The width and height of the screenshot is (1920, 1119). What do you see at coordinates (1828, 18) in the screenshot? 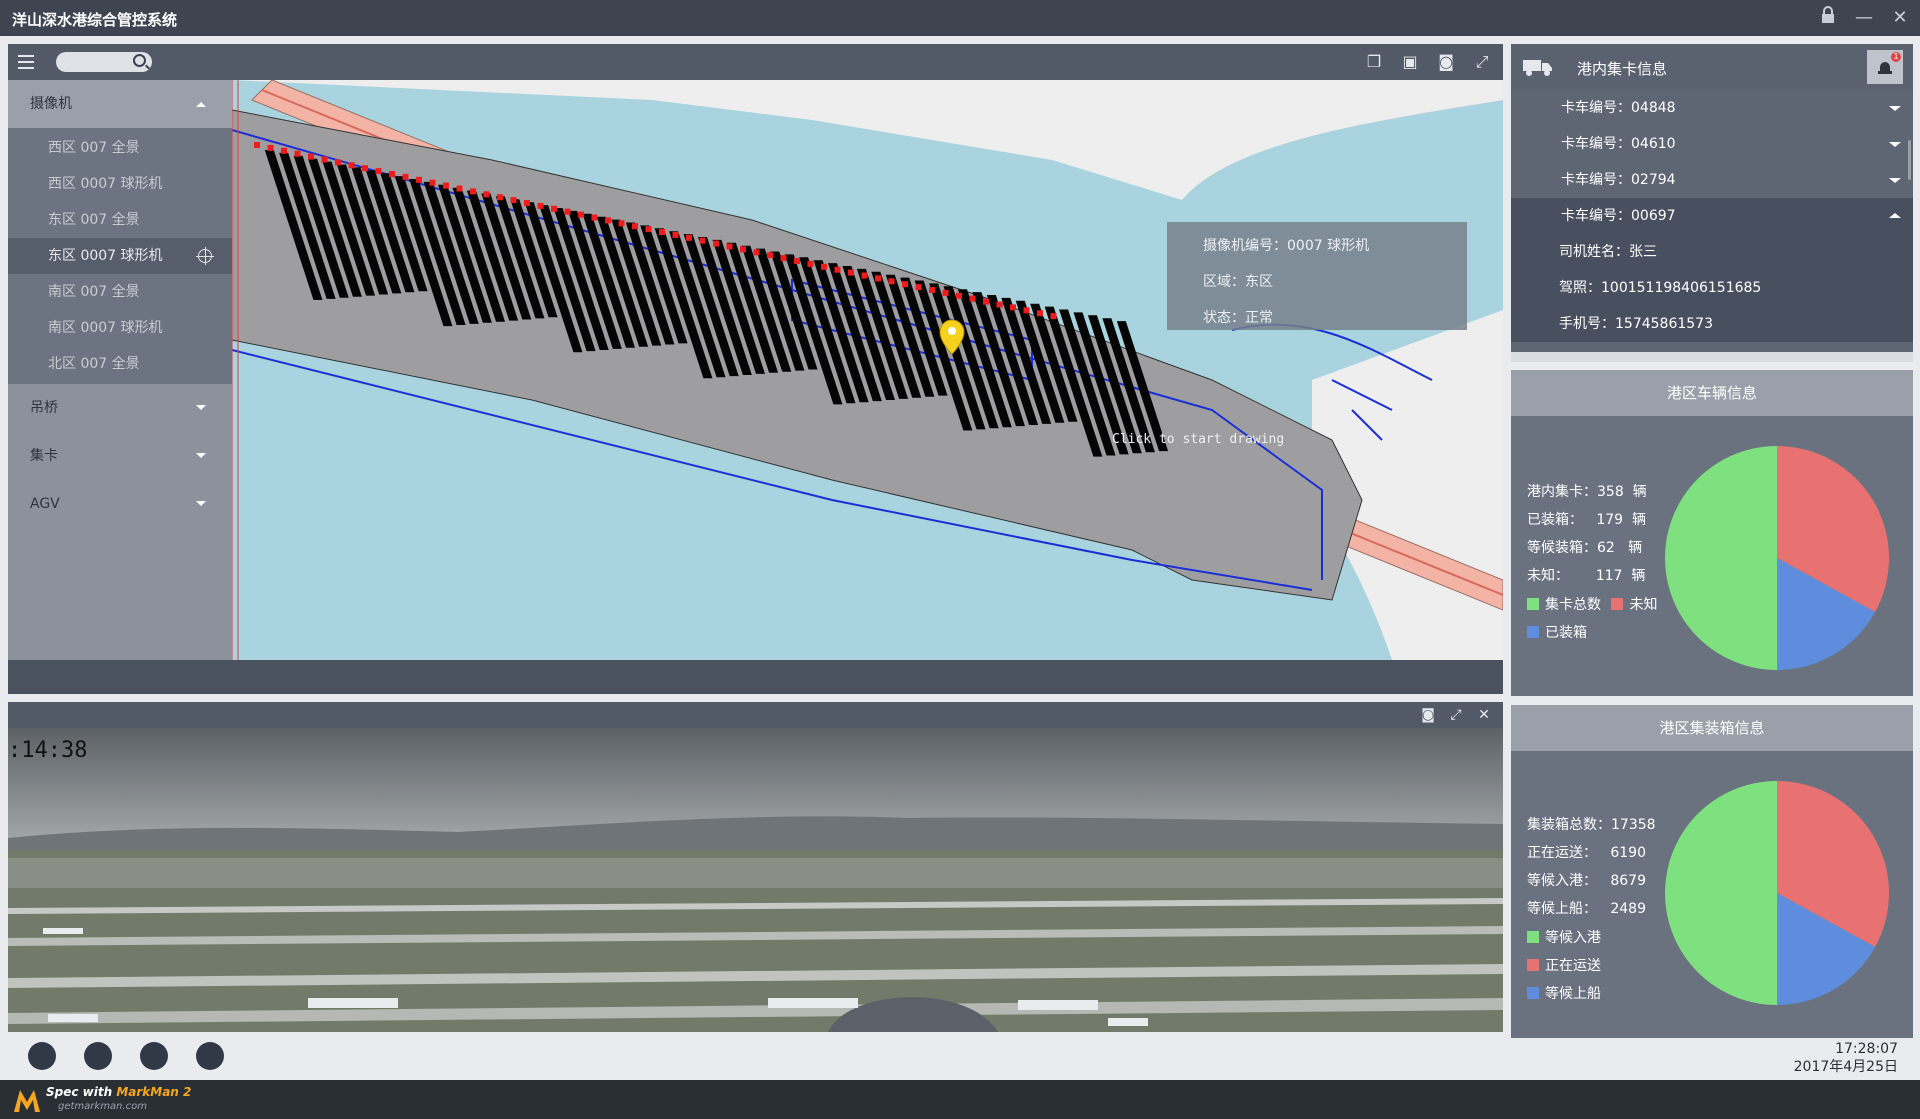
I see `lock-icon` at bounding box center [1828, 18].